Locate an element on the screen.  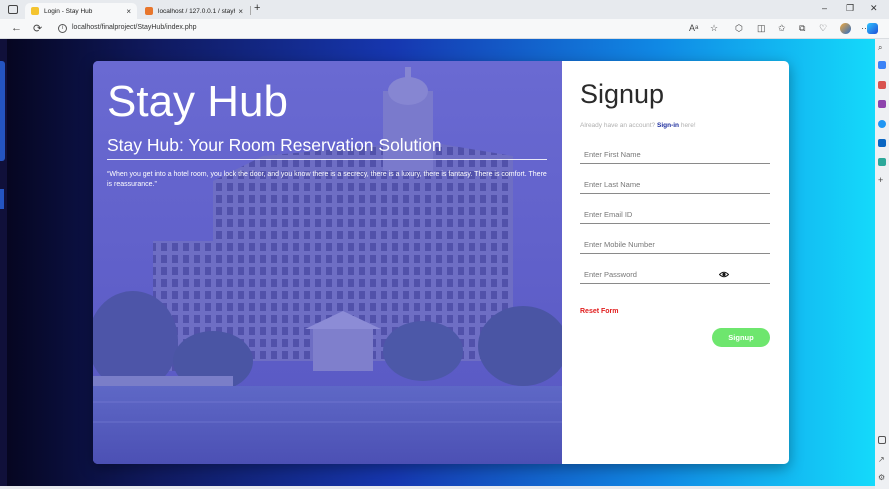
hint-prefix: Already have an account? is located at coordinates (618, 125).